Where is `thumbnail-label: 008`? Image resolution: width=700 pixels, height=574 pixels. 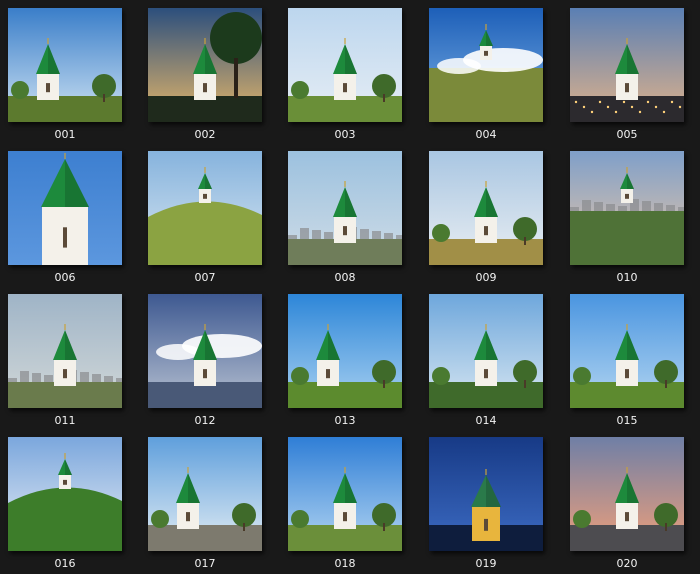 thumbnail-label: 008 is located at coordinates (345, 277).